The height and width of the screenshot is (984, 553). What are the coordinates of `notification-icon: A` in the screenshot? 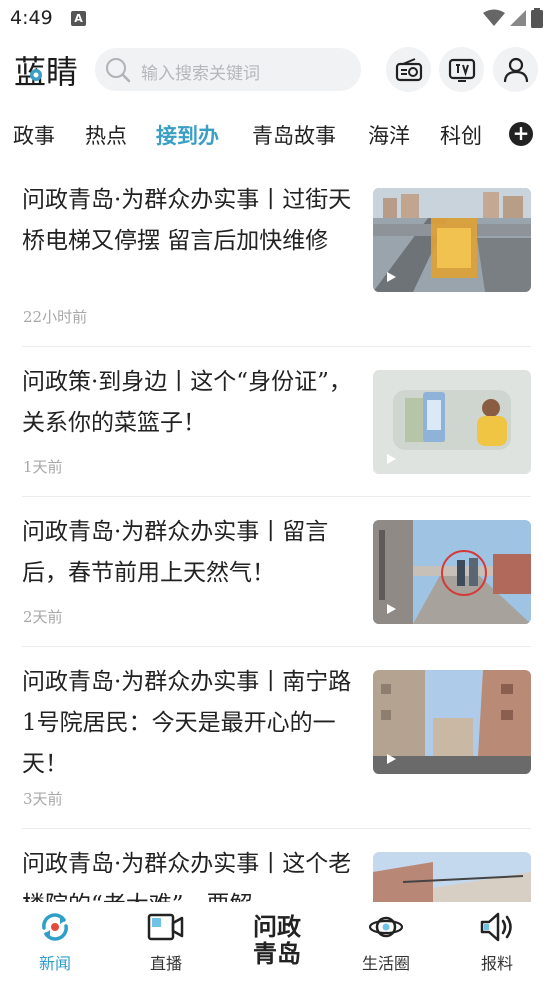 It's located at (78, 18).